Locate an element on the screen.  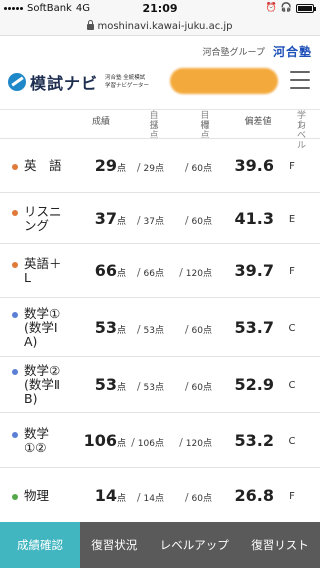
header-deviation: 偏差値 is located at coordinates (258, 122).